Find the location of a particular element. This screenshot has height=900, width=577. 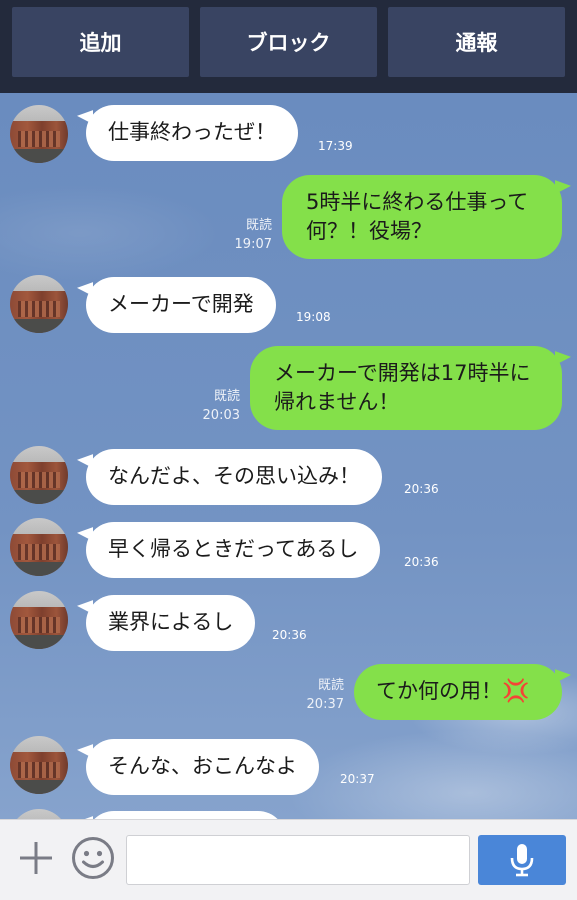

anger-emoji-icon: 💢 is located at coordinates (516, 691).